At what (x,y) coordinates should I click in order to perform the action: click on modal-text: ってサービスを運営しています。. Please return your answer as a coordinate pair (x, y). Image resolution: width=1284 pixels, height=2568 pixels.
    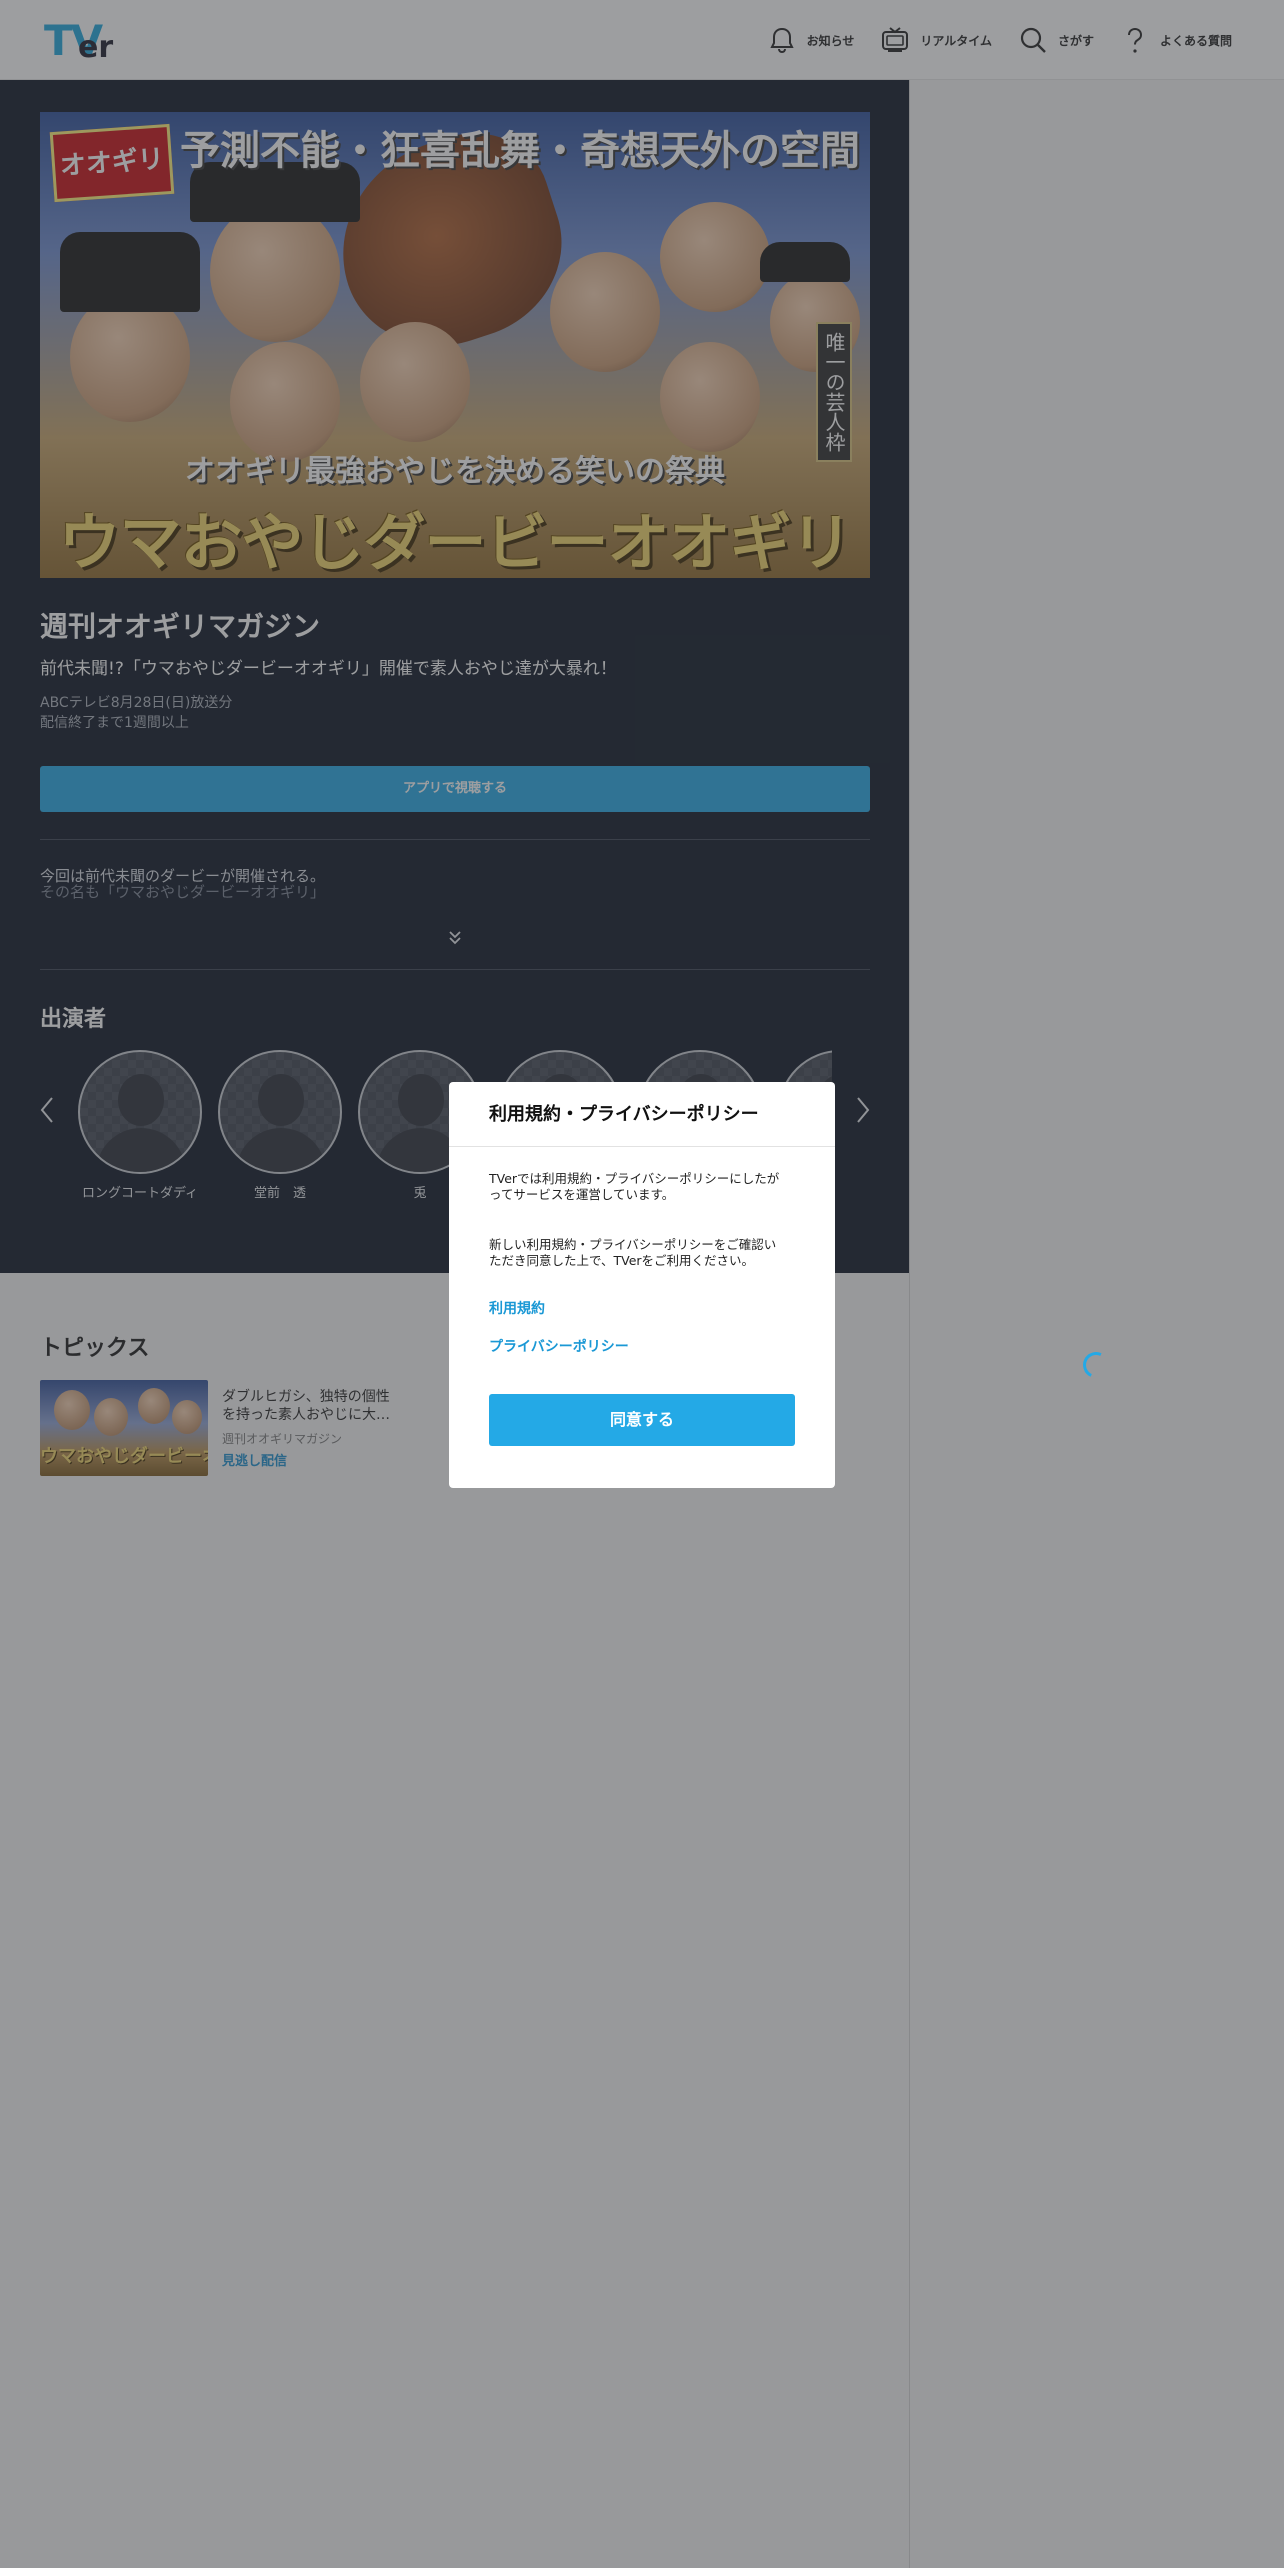
    Looking at the image, I should click on (582, 1194).